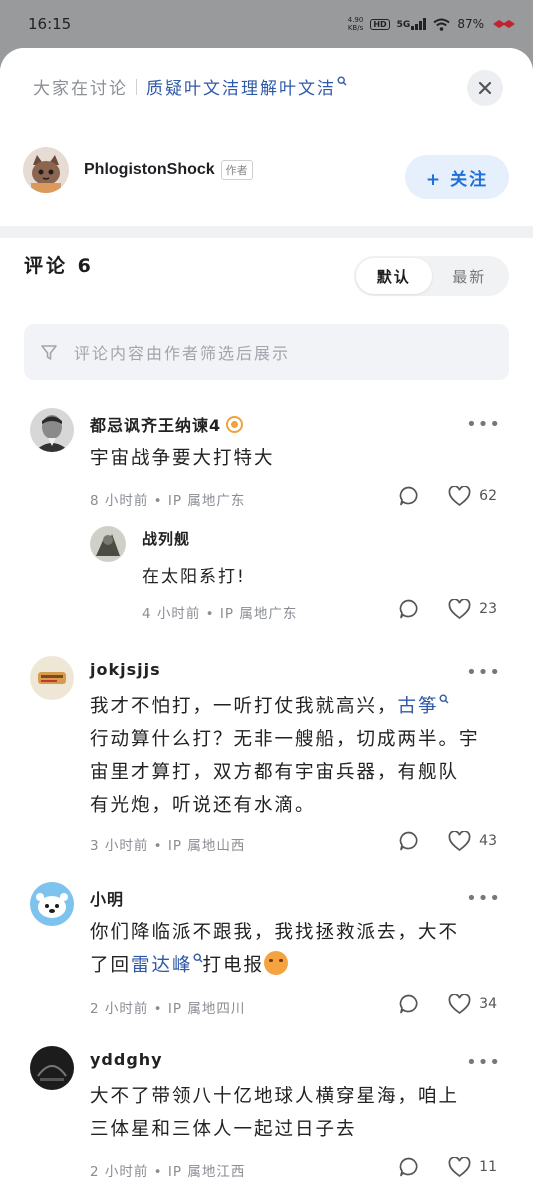 This screenshot has width=533, height=1200. I want to click on section-divider, so click(266, 232).